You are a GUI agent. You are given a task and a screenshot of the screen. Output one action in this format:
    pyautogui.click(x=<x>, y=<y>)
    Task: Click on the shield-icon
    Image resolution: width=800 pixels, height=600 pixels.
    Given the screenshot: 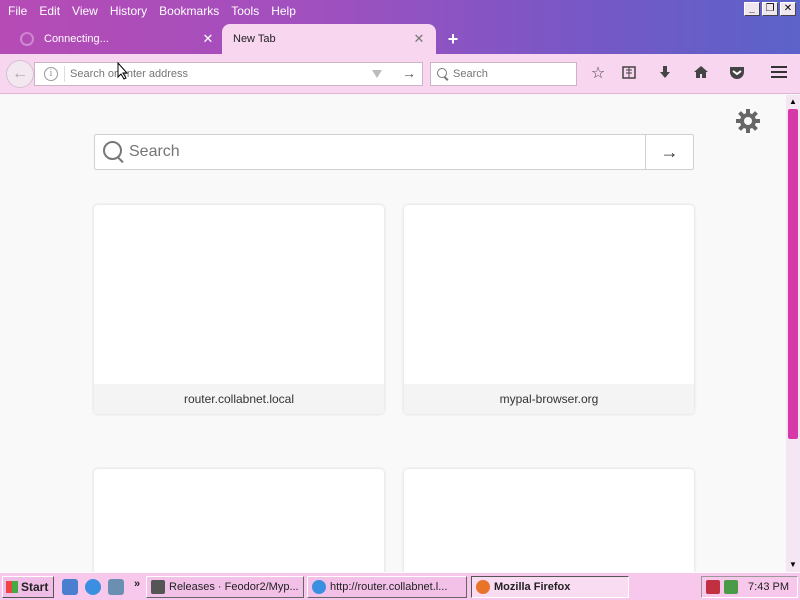 What is the action you would take?
    pyautogui.click(x=713, y=587)
    